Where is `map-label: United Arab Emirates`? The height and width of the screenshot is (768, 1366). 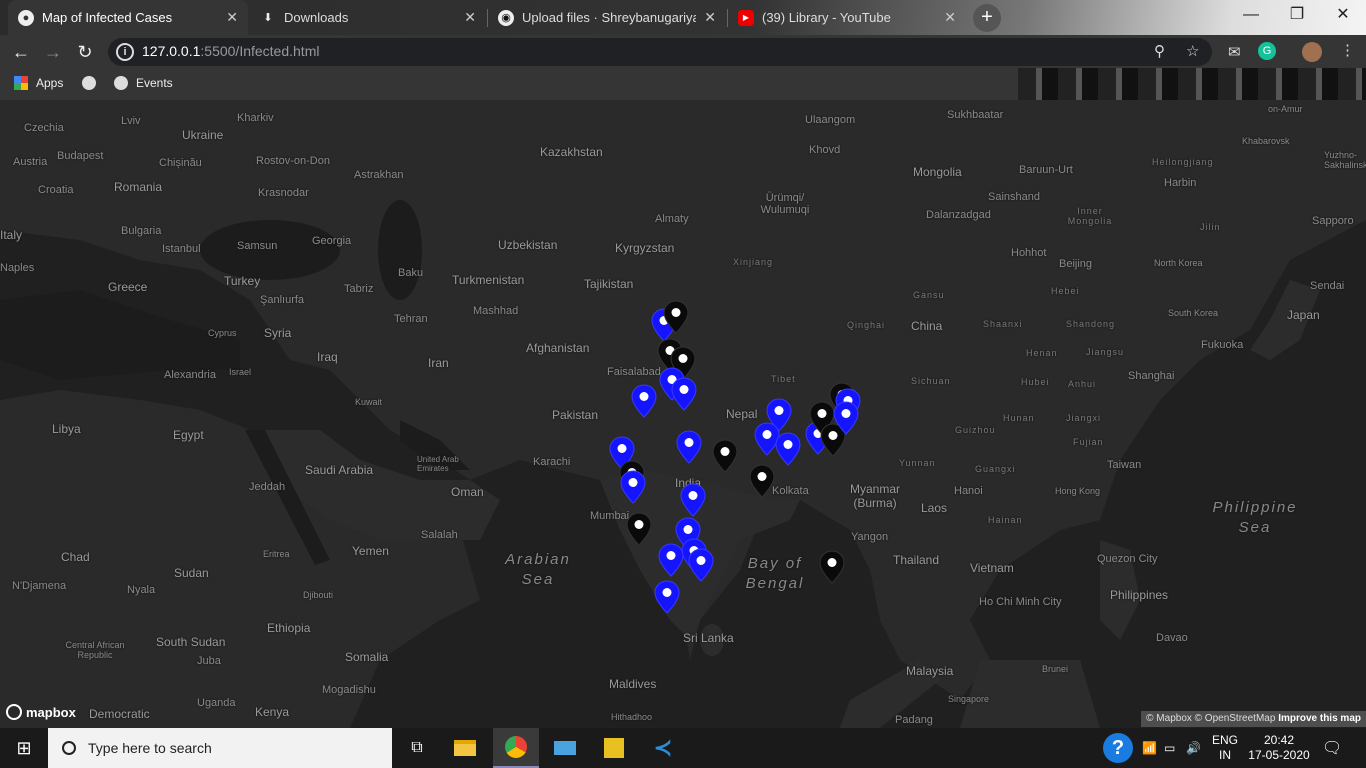
map-label: United Arab Emirates is located at coordinates (438, 464).